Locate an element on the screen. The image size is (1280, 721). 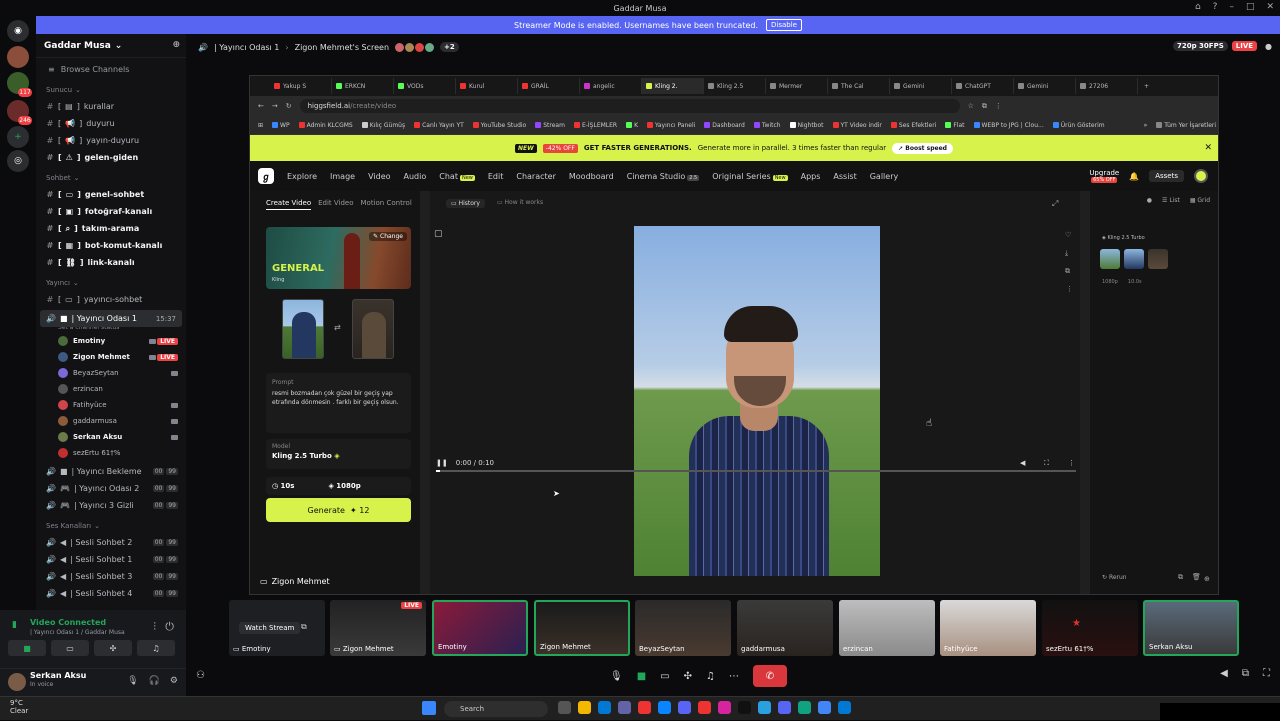
screen-share-icon: ▭ is located at coordinates (664, 676).